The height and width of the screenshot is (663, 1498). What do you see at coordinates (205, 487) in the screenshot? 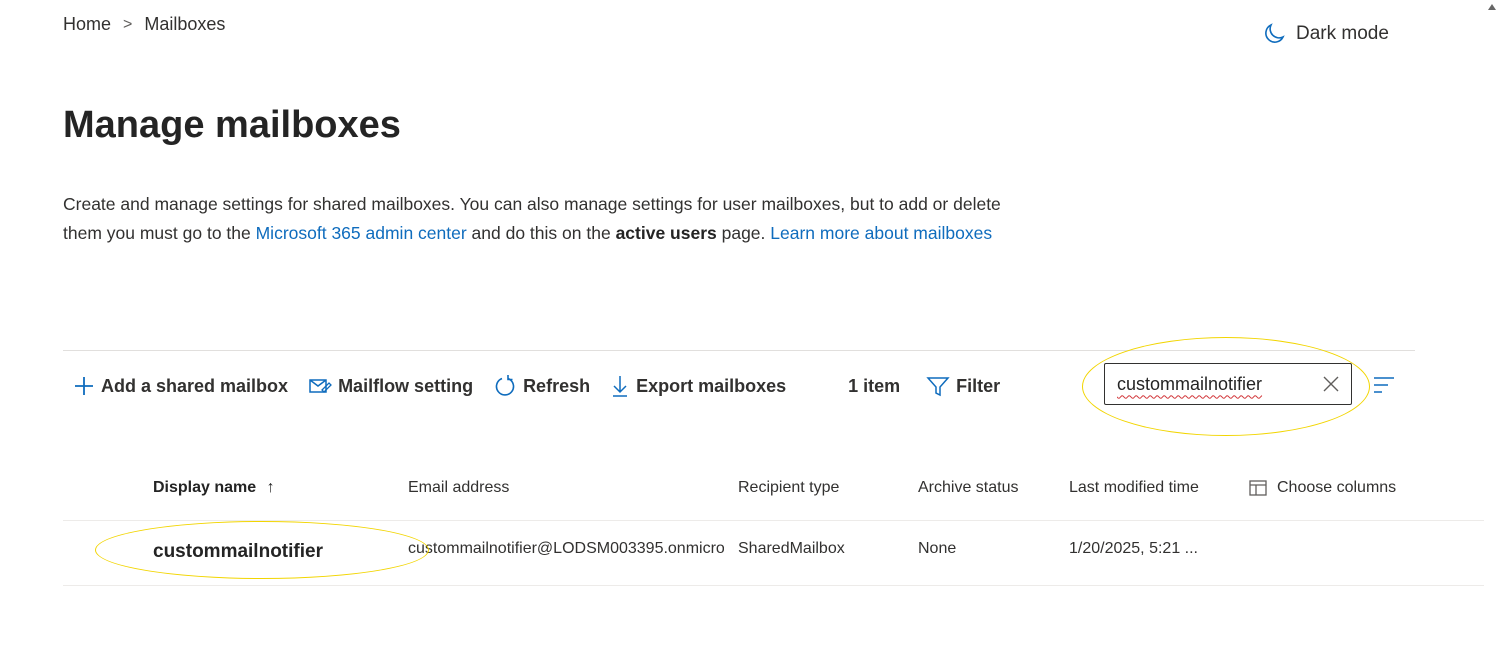
I see `display-name-header-label: Display name` at bounding box center [205, 487].